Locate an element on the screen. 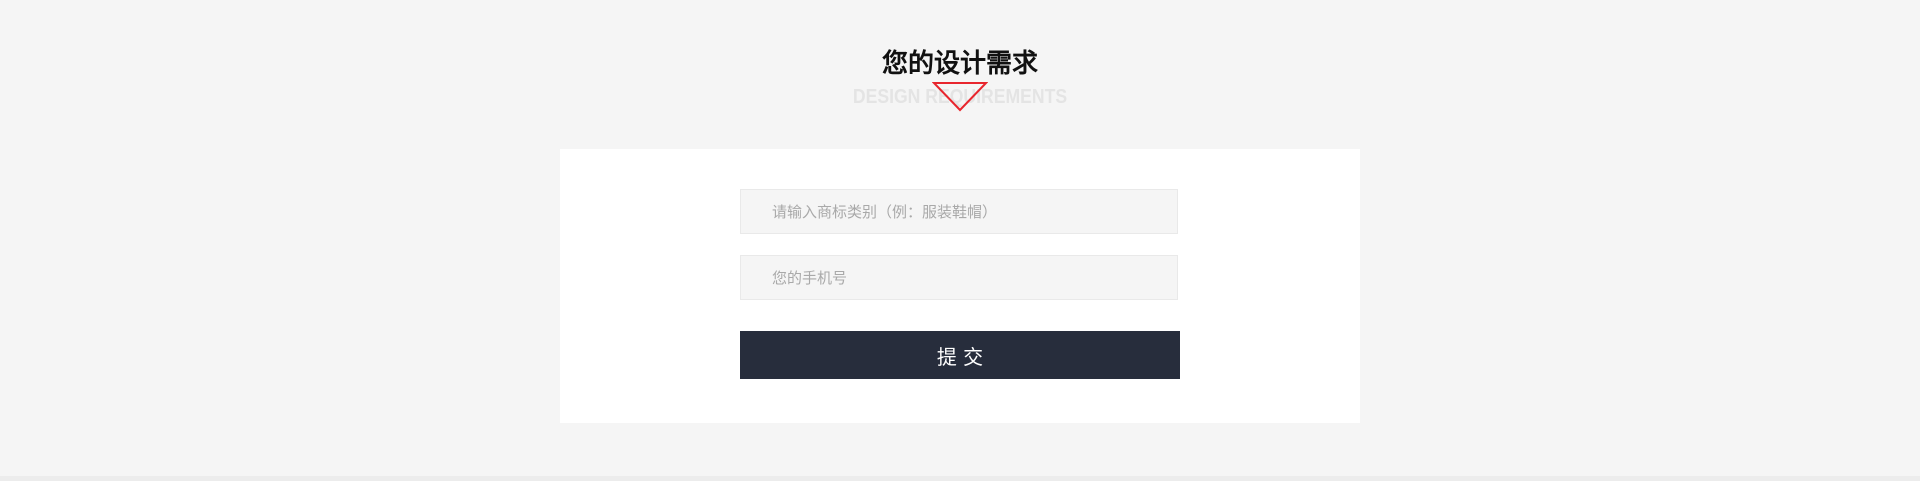 This screenshot has height=481, width=1920. triangle-down-icon is located at coordinates (960, 97).